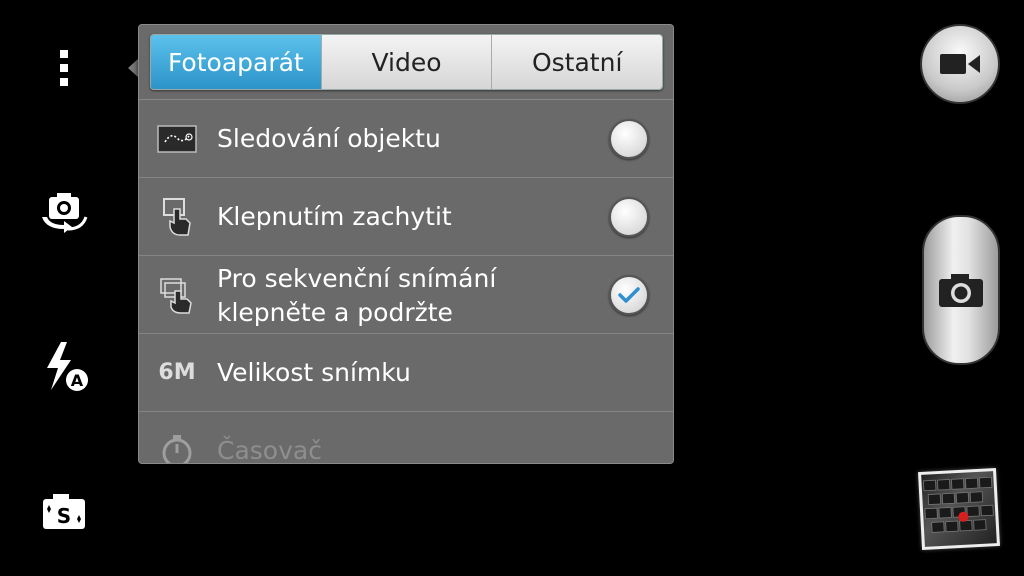 This screenshot has width=1024, height=576. I want to click on setting-photo-size: 6M Velikost snímku, so click(406, 373).